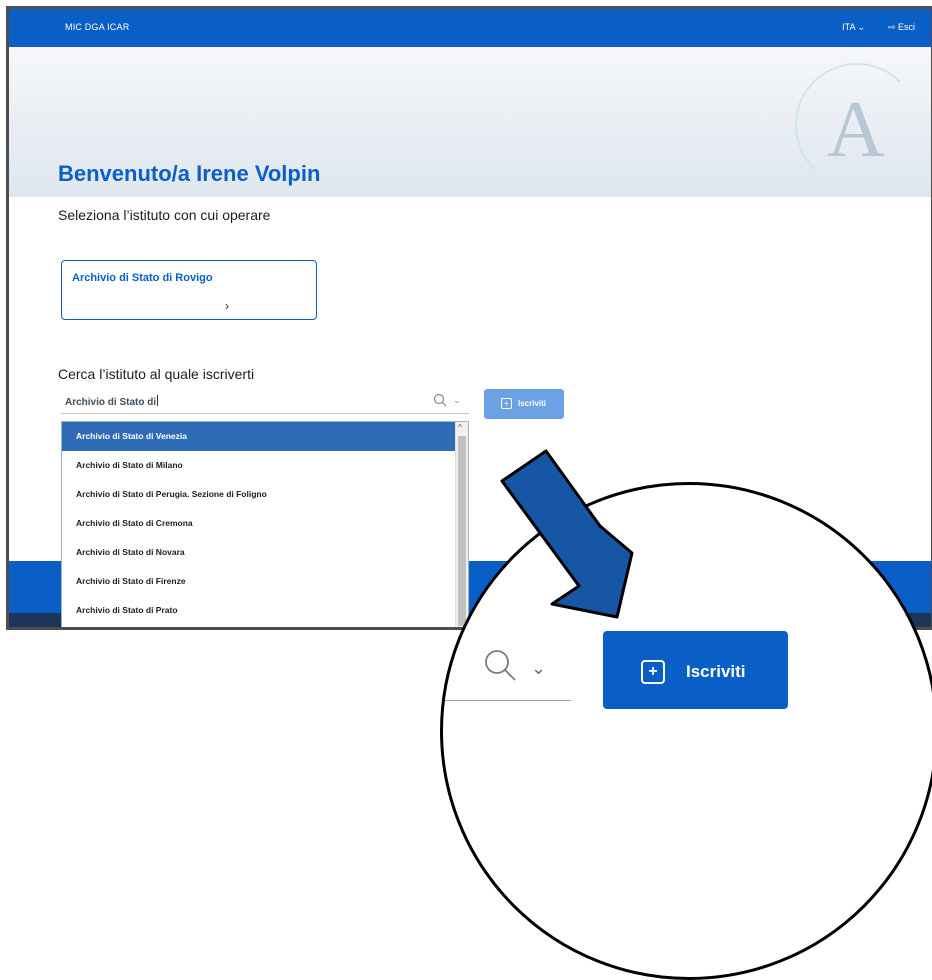 Image resolution: width=932 pixels, height=980 pixels. I want to click on text-caret, so click(158, 400).